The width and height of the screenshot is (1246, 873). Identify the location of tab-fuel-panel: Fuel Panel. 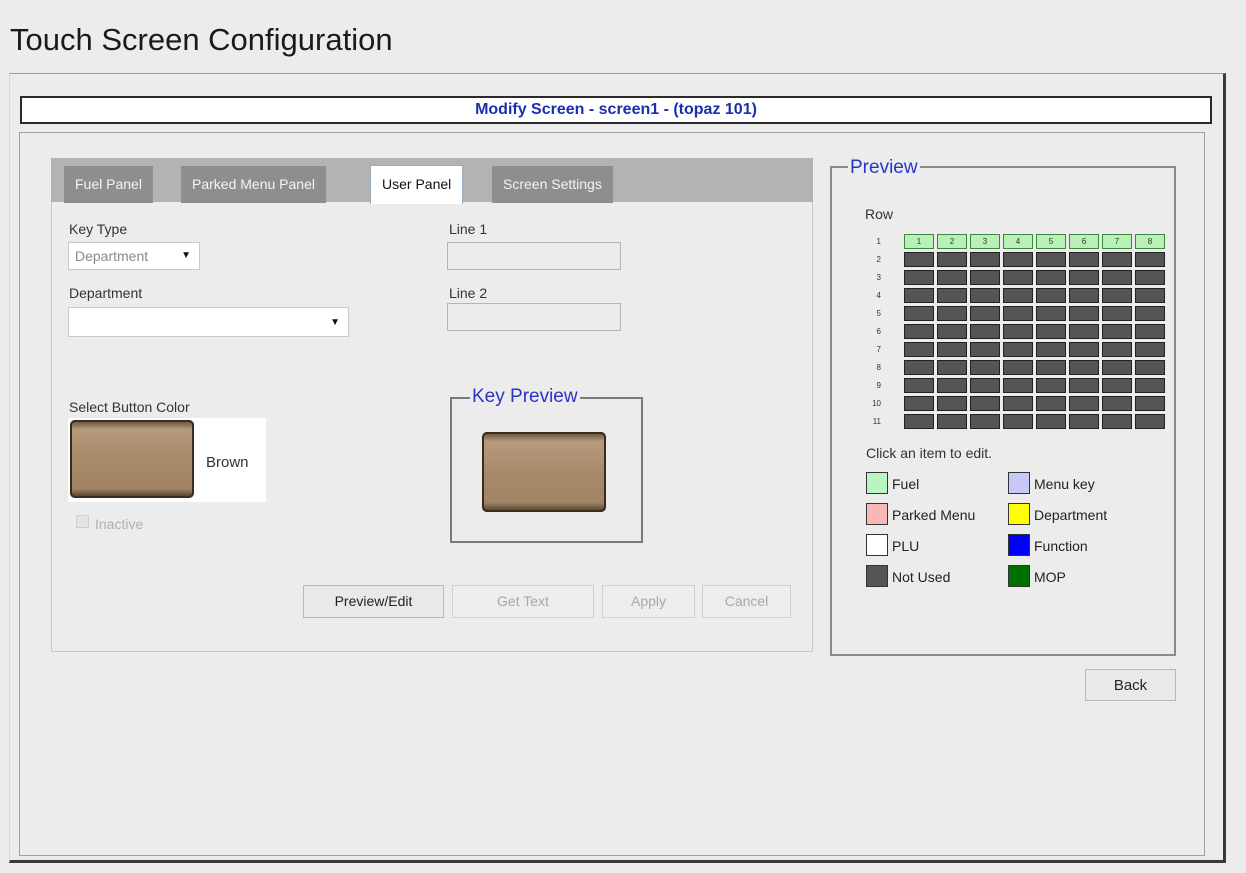
(108, 184).